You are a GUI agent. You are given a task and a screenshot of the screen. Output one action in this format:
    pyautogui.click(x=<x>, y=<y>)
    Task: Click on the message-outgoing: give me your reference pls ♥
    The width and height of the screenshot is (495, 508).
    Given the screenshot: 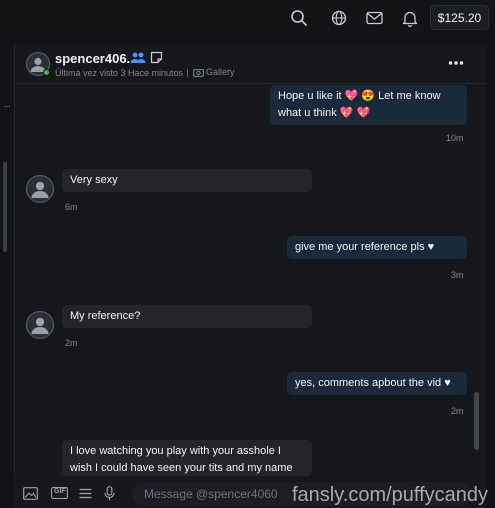 What is the action you would take?
    pyautogui.click(x=377, y=247)
    